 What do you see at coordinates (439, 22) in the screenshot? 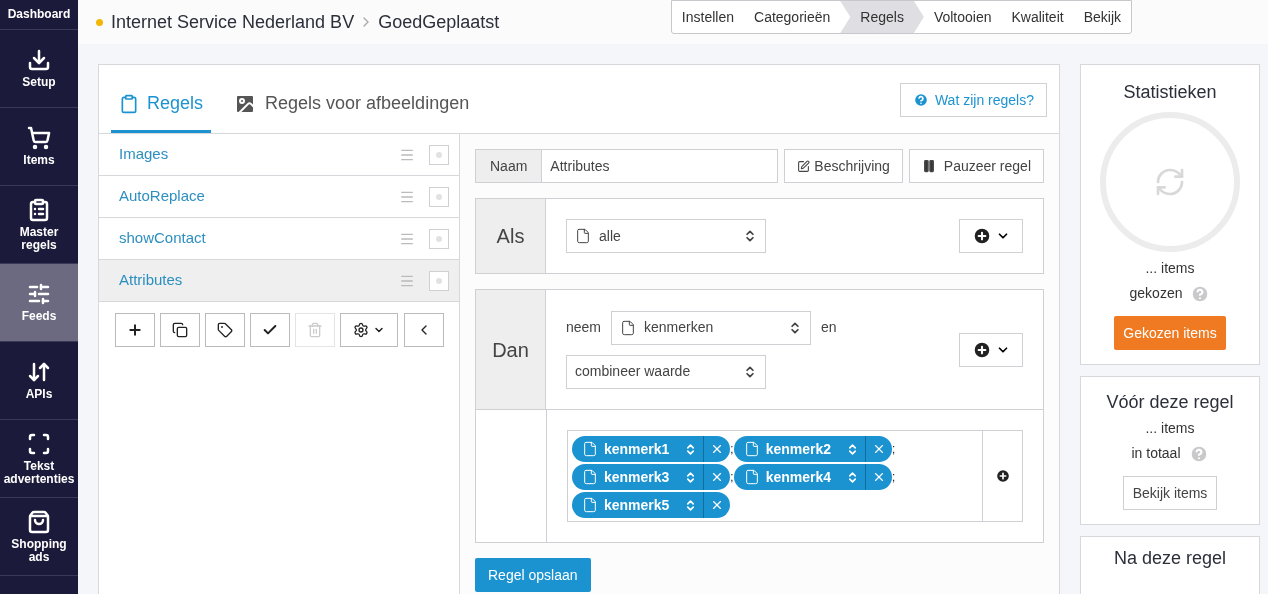
I see `breadcrumb-item: GoedGeplaatst` at bounding box center [439, 22].